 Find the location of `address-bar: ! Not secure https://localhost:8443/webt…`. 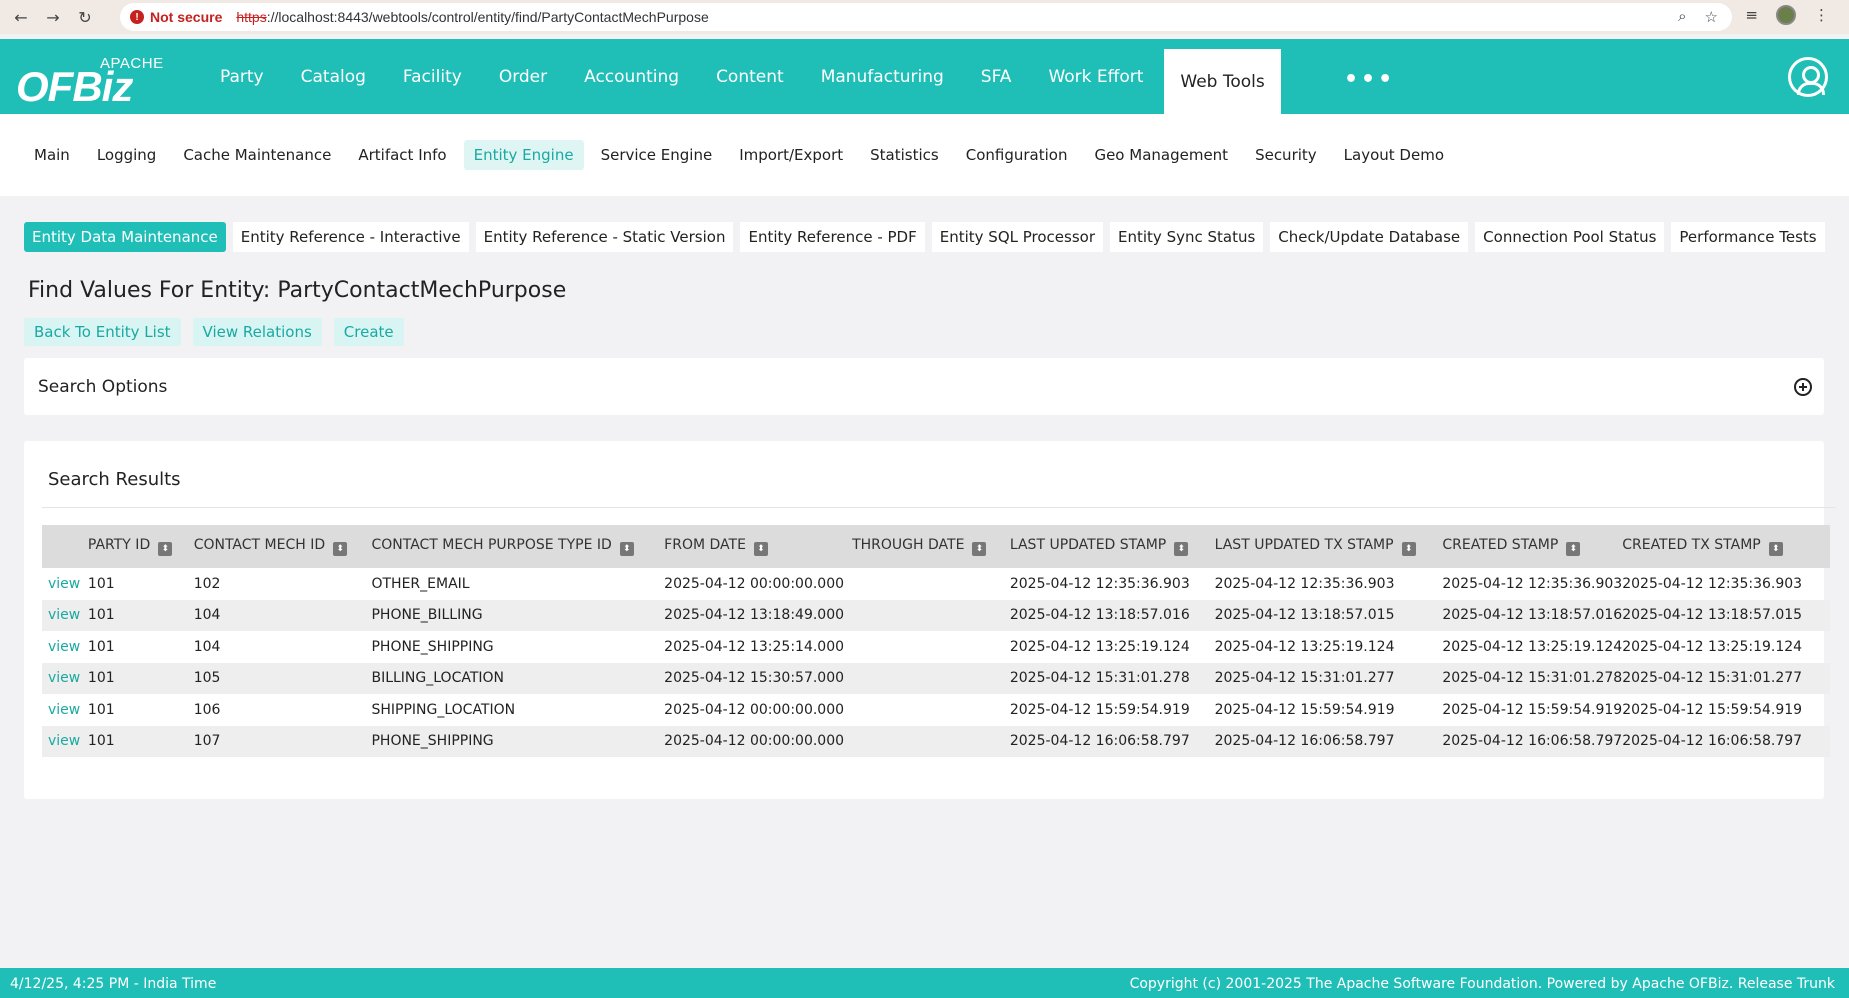

address-bar: ! Not secure https://localhost:8443/webt… is located at coordinates (926, 17).